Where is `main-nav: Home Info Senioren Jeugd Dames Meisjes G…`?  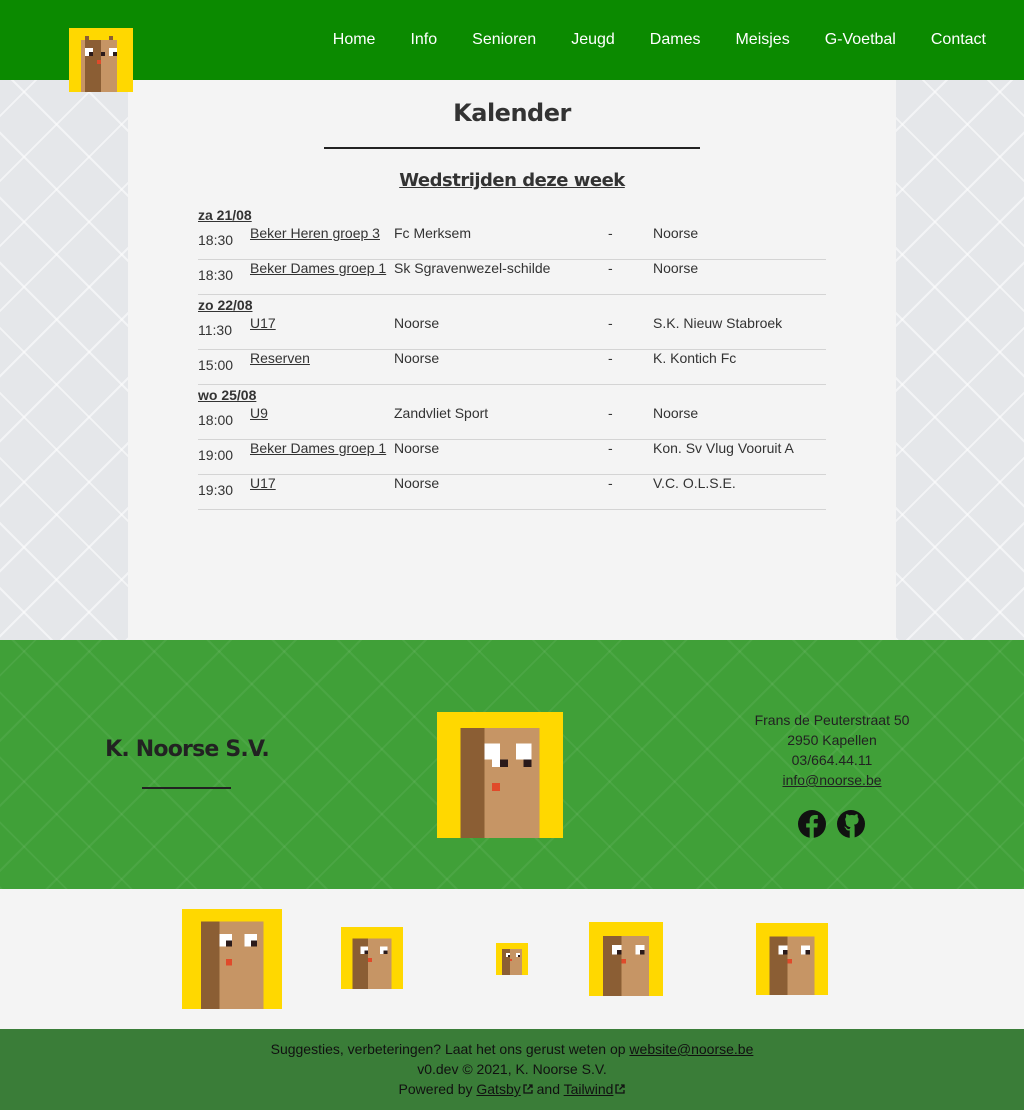
main-nav: Home Info Senioren Jeugd Dames Meisjes G… is located at coordinates (678, 40).